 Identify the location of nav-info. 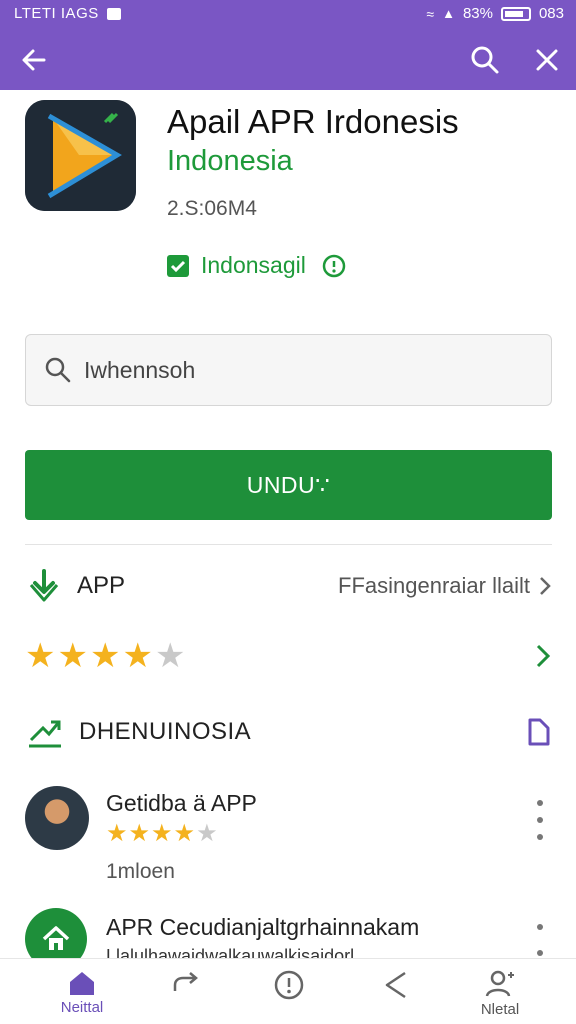
(289, 996).